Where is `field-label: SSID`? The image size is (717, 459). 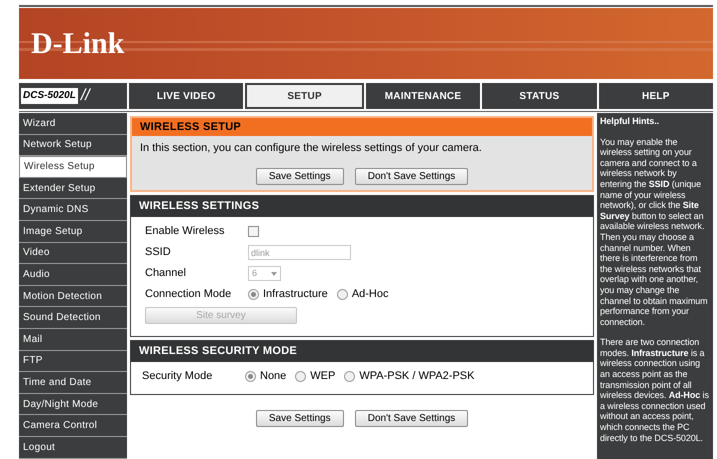
field-label: SSID is located at coordinates (158, 252).